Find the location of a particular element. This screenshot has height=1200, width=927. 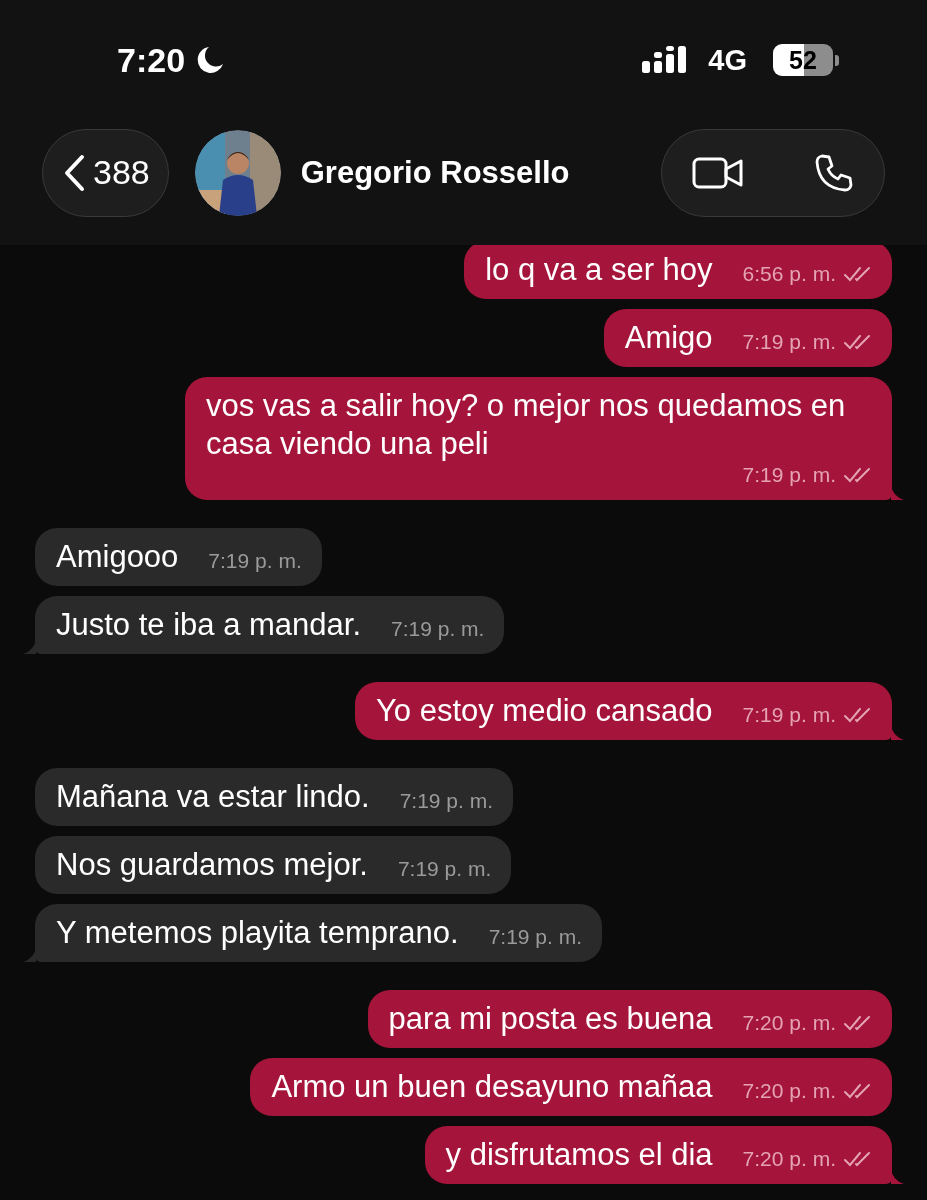

message-text: Mañana va estar lindo. is located at coordinates (213, 797).